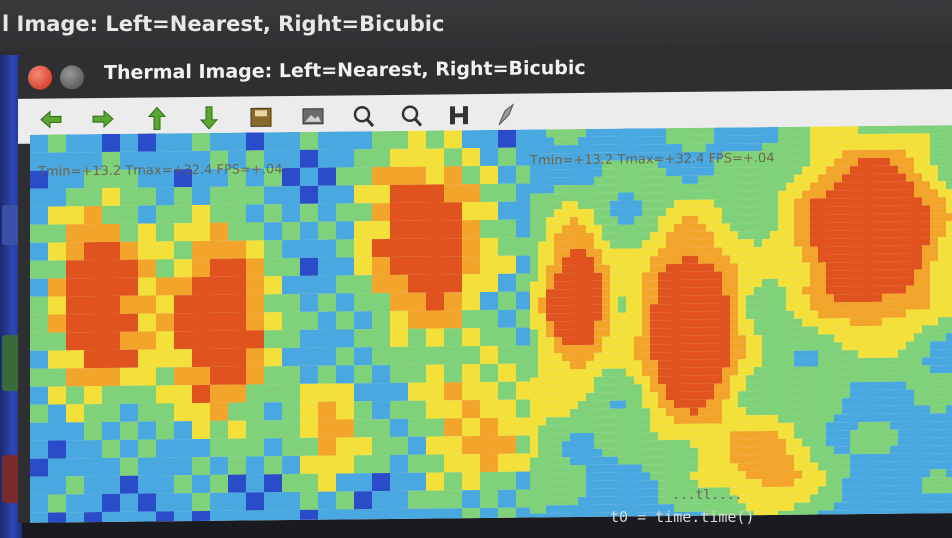 Image resolution: width=952 pixels, height=538 pixels. I want to click on save-icon, so click(261, 117).